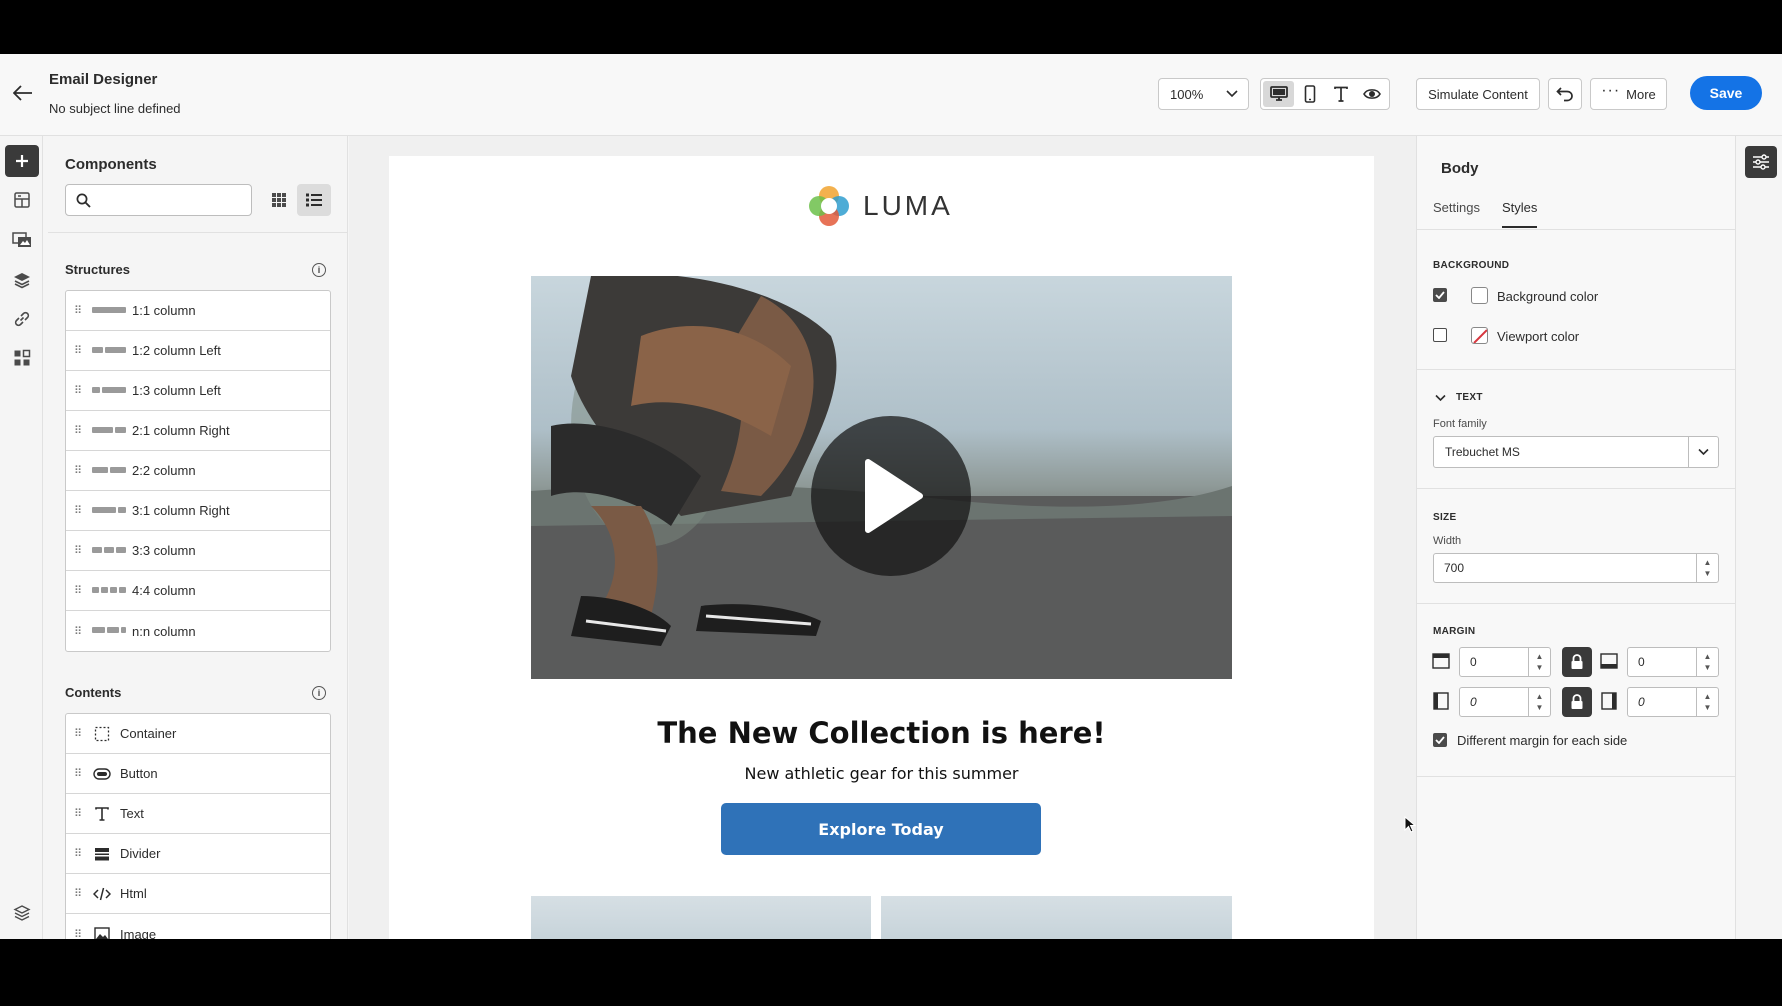 The width and height of the screenshot is (1782, 1006). I want to click on structure-item: ⠿ 1:2 column Left, so click(198, 351).